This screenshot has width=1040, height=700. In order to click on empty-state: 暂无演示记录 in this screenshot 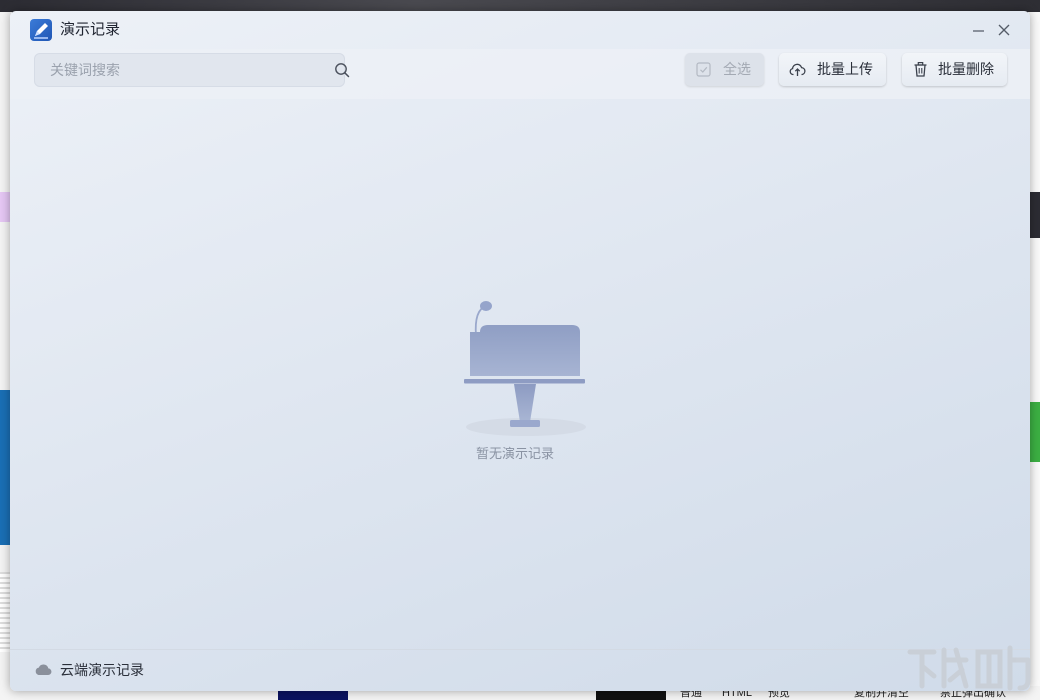, I will do `click(520, 381)`.